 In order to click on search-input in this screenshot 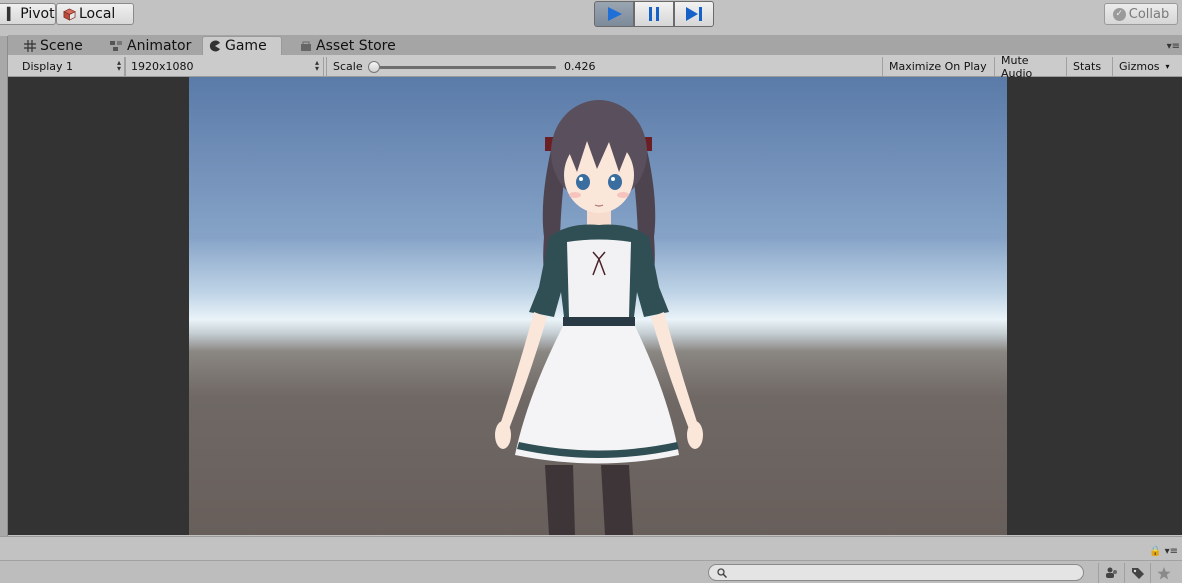, I will do `click(901, 572)`.